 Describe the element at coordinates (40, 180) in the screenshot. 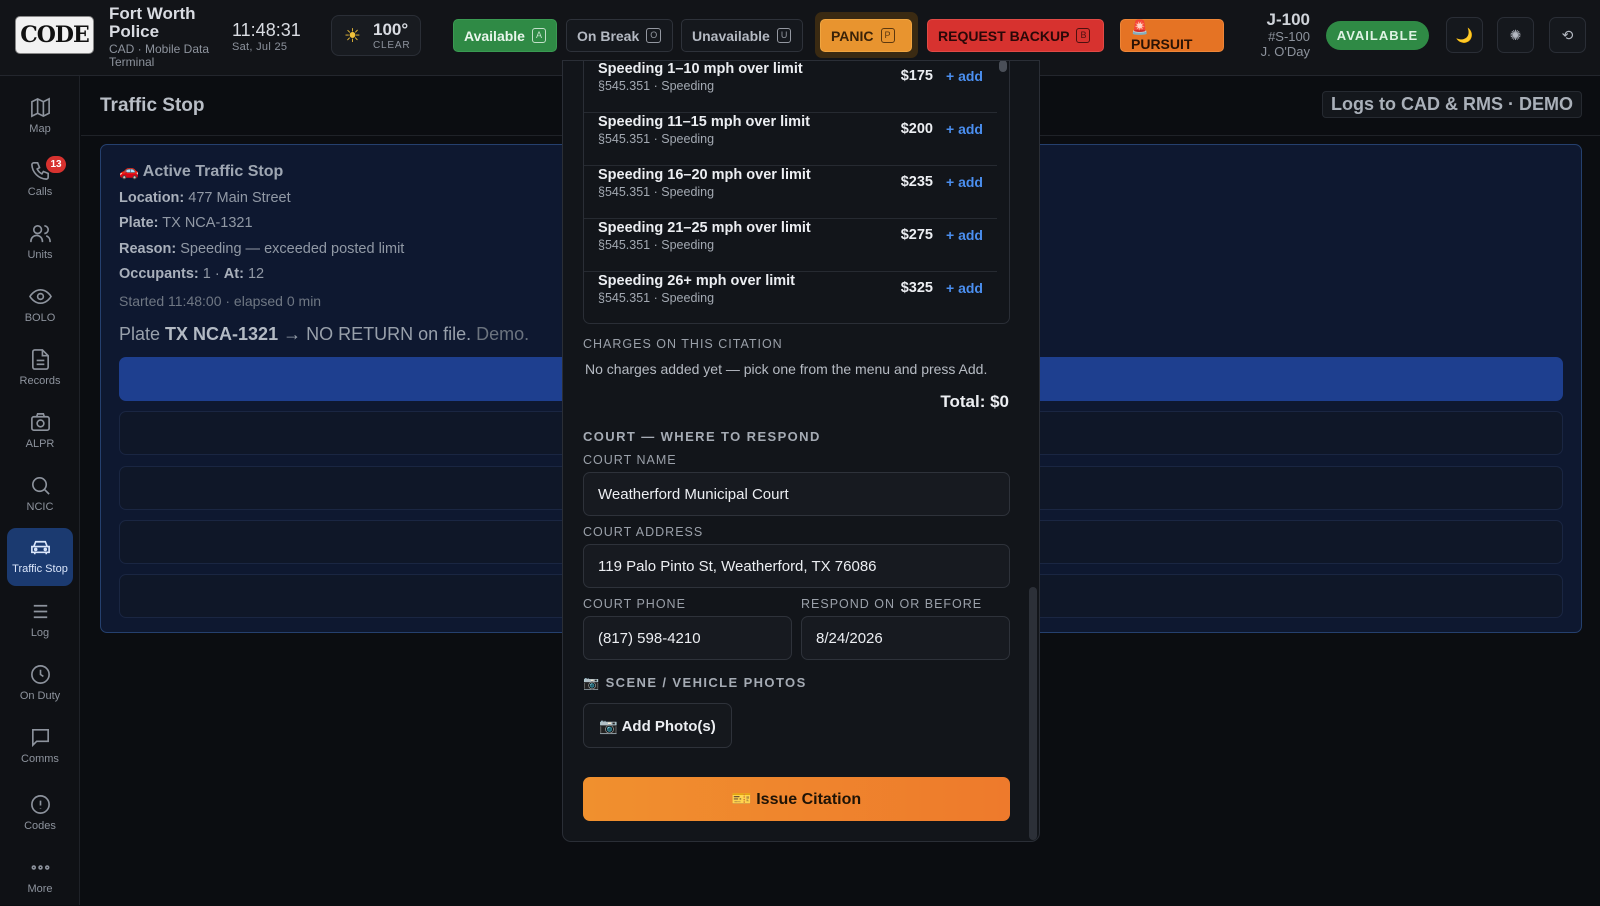

I see `sidebar-item-calls: 13 Calls` at that location.